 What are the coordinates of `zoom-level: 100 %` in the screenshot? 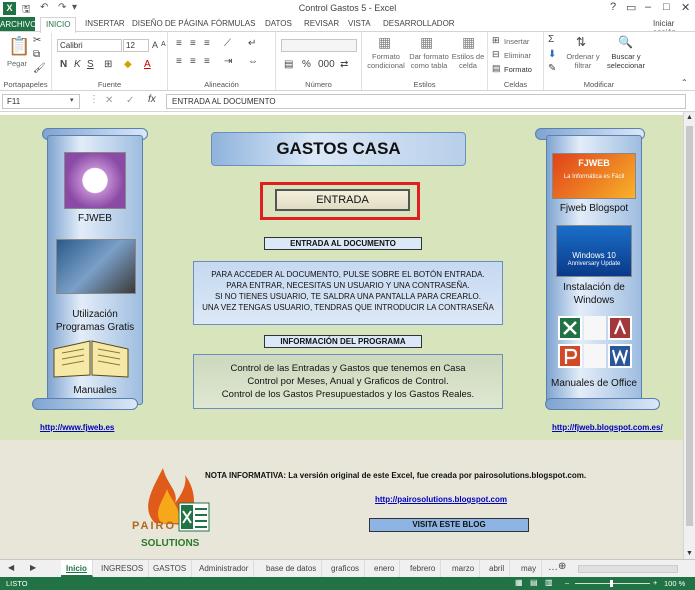 It's located at (674, 583).